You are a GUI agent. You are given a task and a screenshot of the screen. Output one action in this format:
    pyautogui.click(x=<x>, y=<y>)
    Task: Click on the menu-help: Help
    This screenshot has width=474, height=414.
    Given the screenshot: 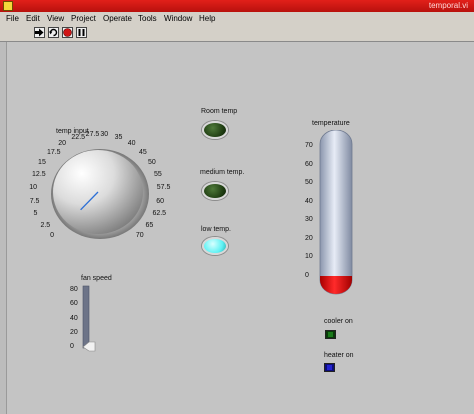 What is the action you would take?
    pyautogui.click(x=207, y=18)
    